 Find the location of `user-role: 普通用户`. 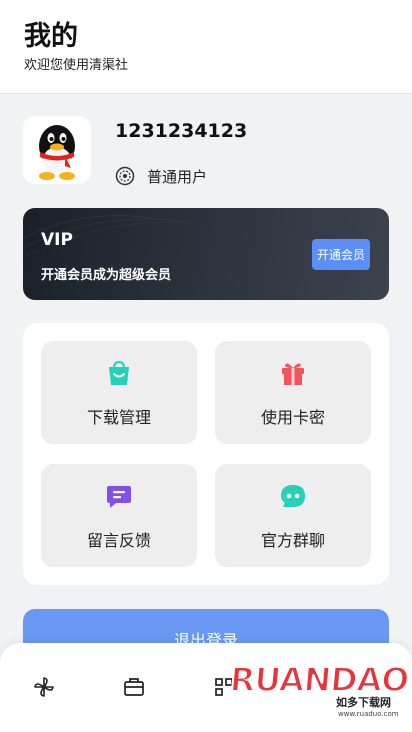

user-role: 普通用户 is located at coordinates (177, 176).